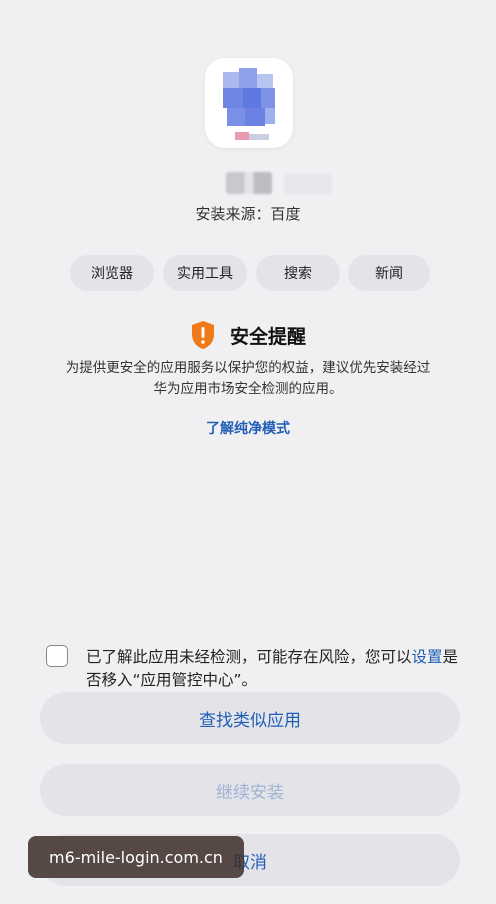 The image size is (496, 904). I want to click on risk-consent-text: 已了解此应用未经检测，可能存在风险，您可以设置是否移入“应用管控中心”。, so click(276, 669).